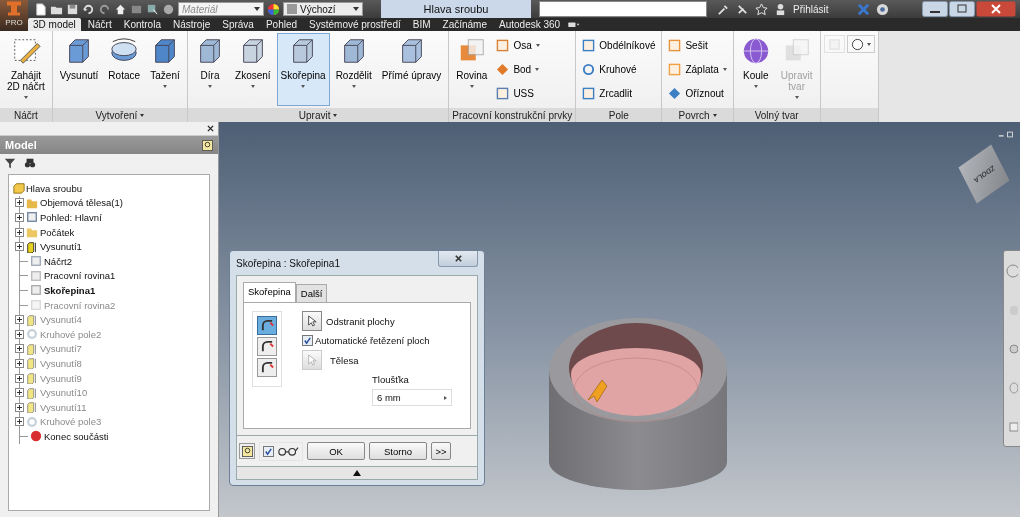 This screenshot has width=1020, height=517. I want to click on tree-item: Pohled: Hlavní, so click(71, 217).